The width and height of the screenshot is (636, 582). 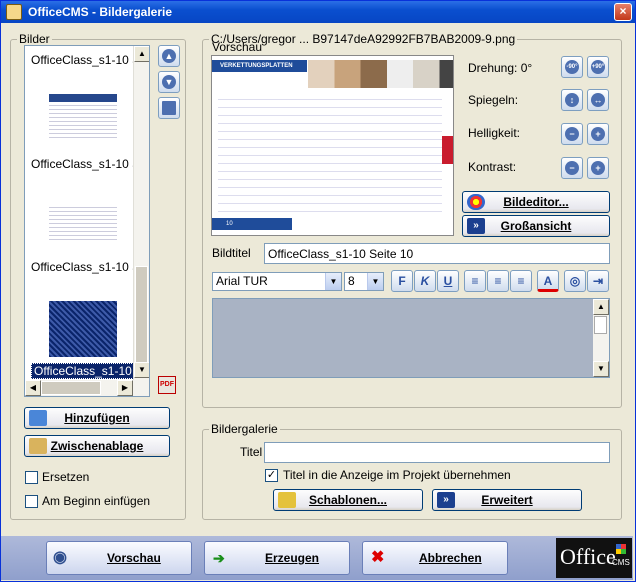 I want to click on rotate-right-icon: +90°, so click(x=598, y=67).